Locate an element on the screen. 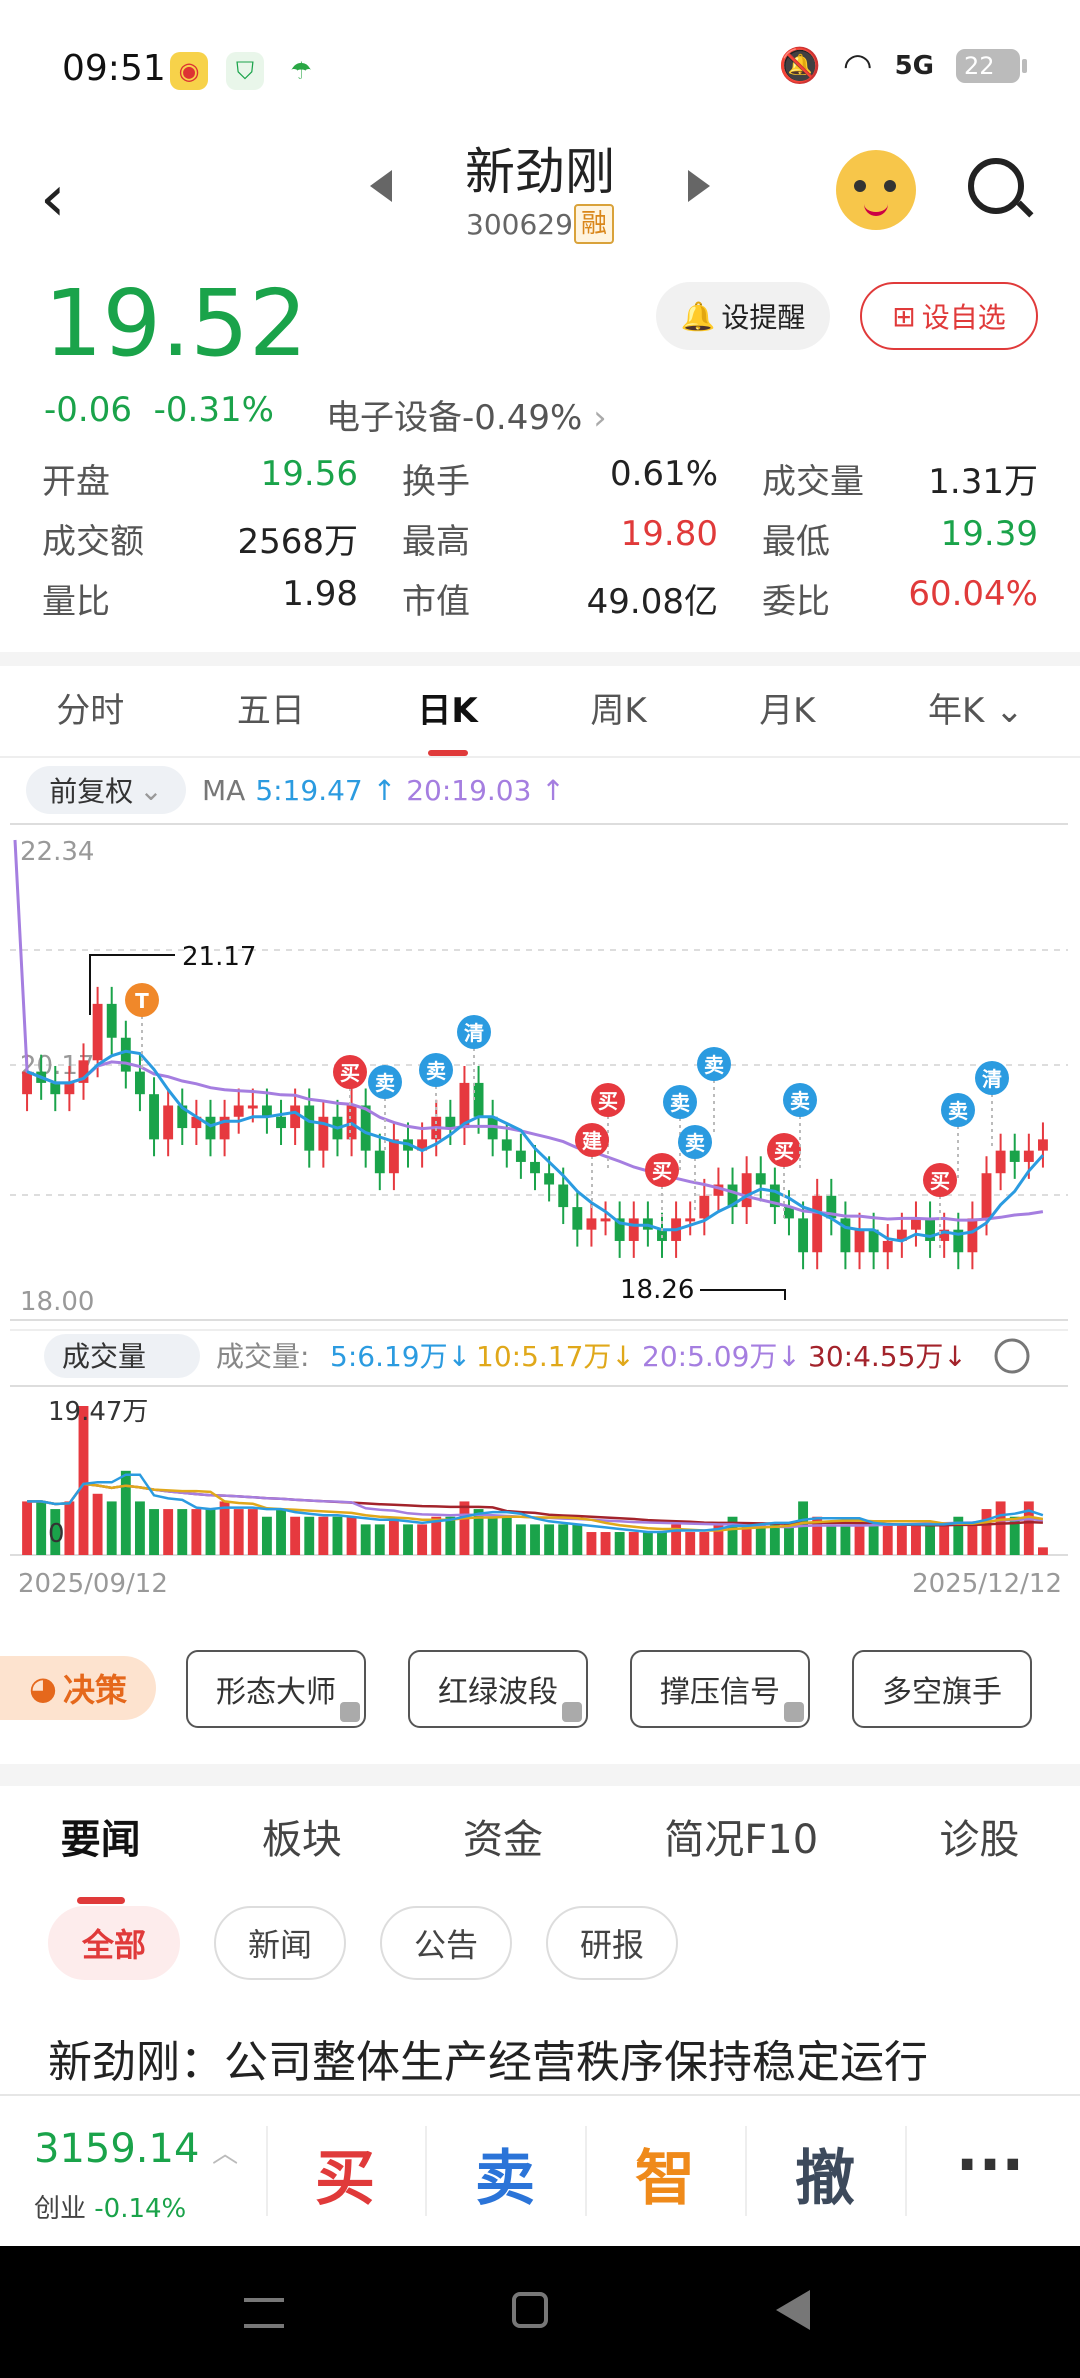 The image size is (1080, 2378). news-chip: 全部 is located at coordinates (114, 1943).